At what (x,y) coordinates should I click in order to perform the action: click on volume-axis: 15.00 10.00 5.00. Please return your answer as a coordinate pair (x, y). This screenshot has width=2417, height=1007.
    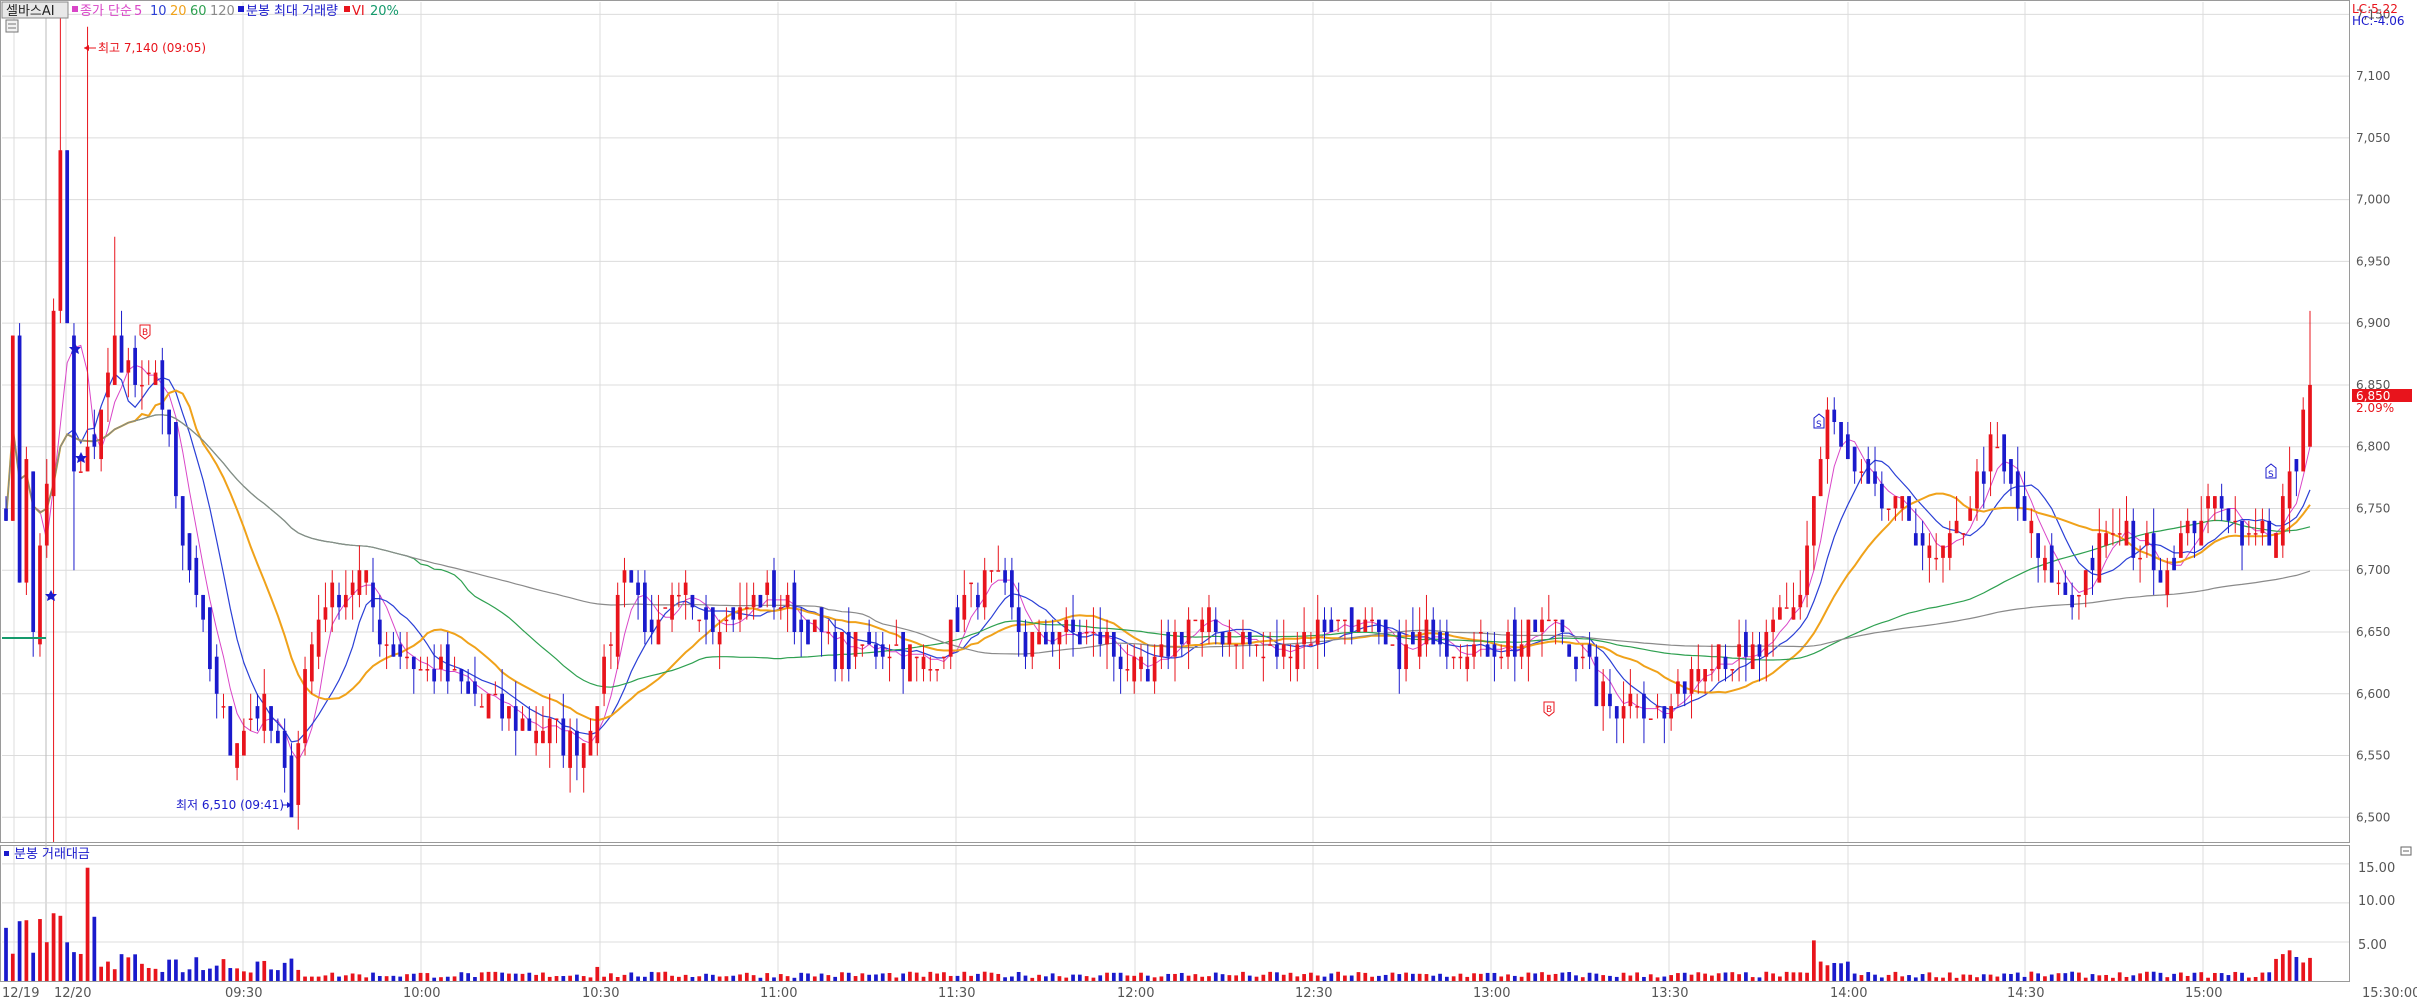
    Looking at the image, I should click on (2376, 907).